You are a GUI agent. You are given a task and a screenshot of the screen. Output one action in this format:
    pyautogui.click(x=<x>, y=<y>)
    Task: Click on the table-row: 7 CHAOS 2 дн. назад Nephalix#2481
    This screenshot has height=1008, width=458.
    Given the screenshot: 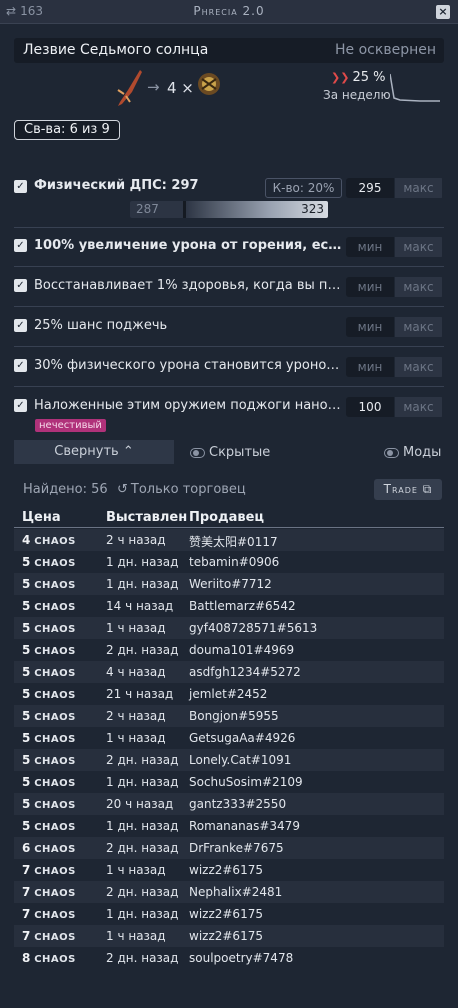 What is the action you would take?
    pyautogui.click(x=229, y=892)
    